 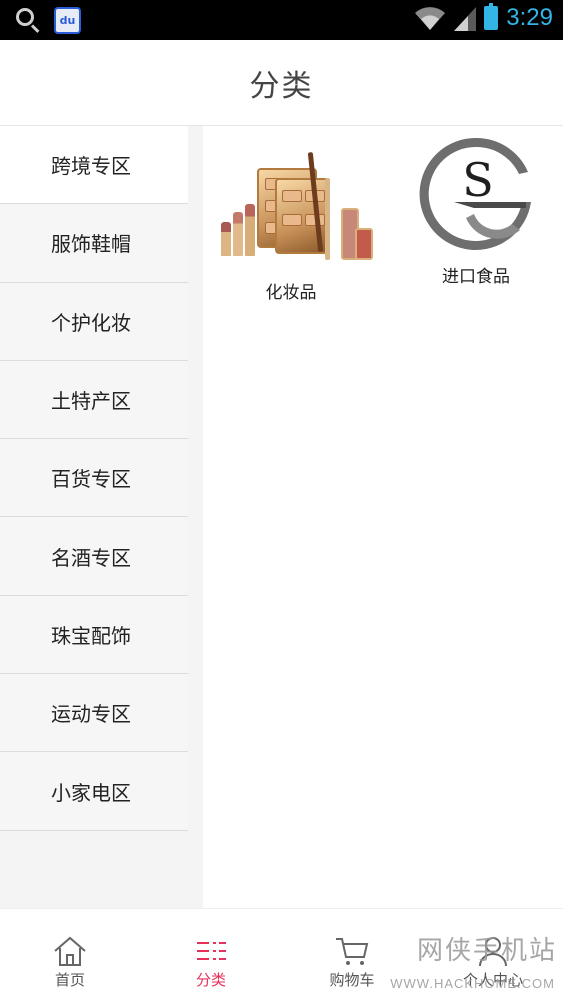 I want to click on tab-label: 分类, so click(x=210, y=980).